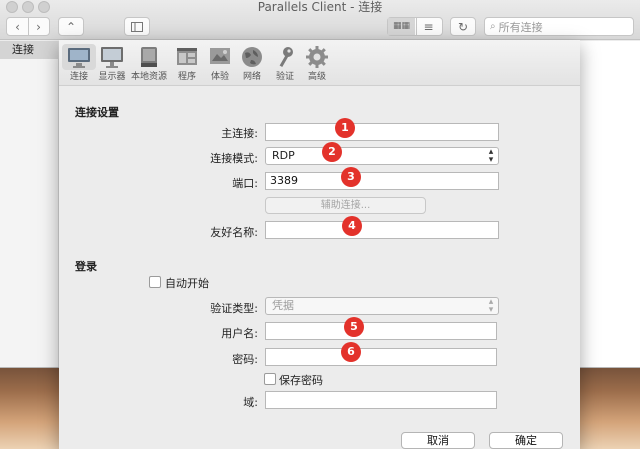 The image size is (640, 449). I want to click on sidebar: 连接, so click(29, 204).